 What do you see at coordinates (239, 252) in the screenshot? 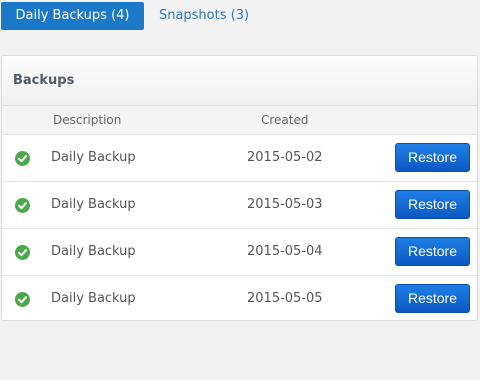
I see `table-row: Daily Backup 2015-05-04 Restore` at bounding box center [239, 252].